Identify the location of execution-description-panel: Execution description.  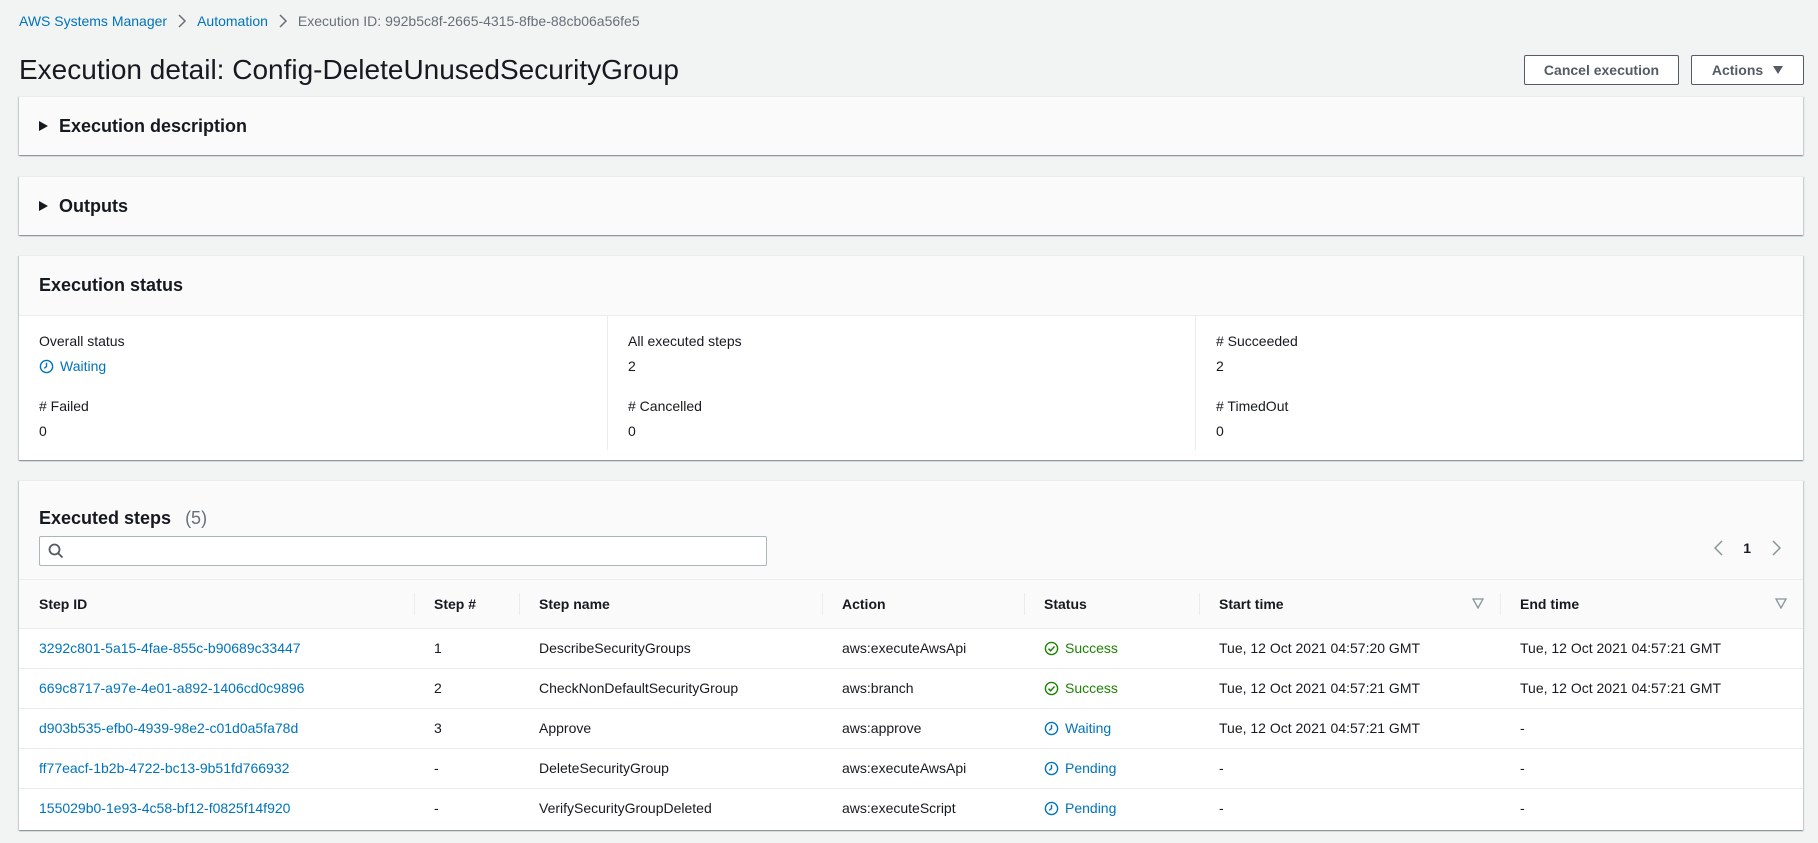
(911, 125).